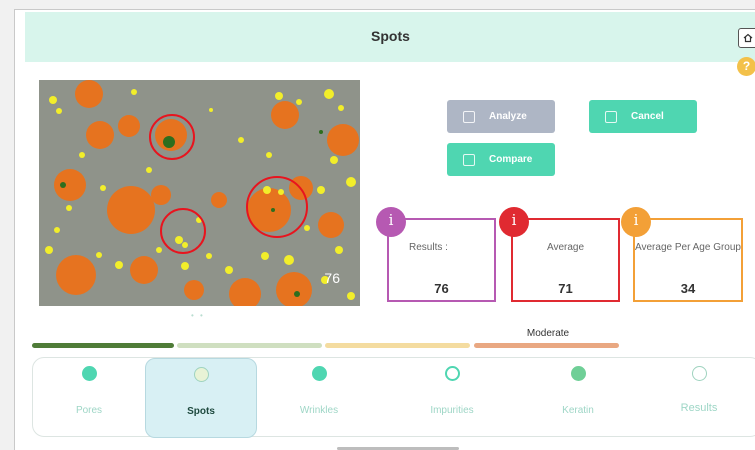 Image resolution: width=755 pixels, height=450 pixels. Describe the element at coordinates (511, 159) in the screenshot. I see `compare-label: Compare` at that location.